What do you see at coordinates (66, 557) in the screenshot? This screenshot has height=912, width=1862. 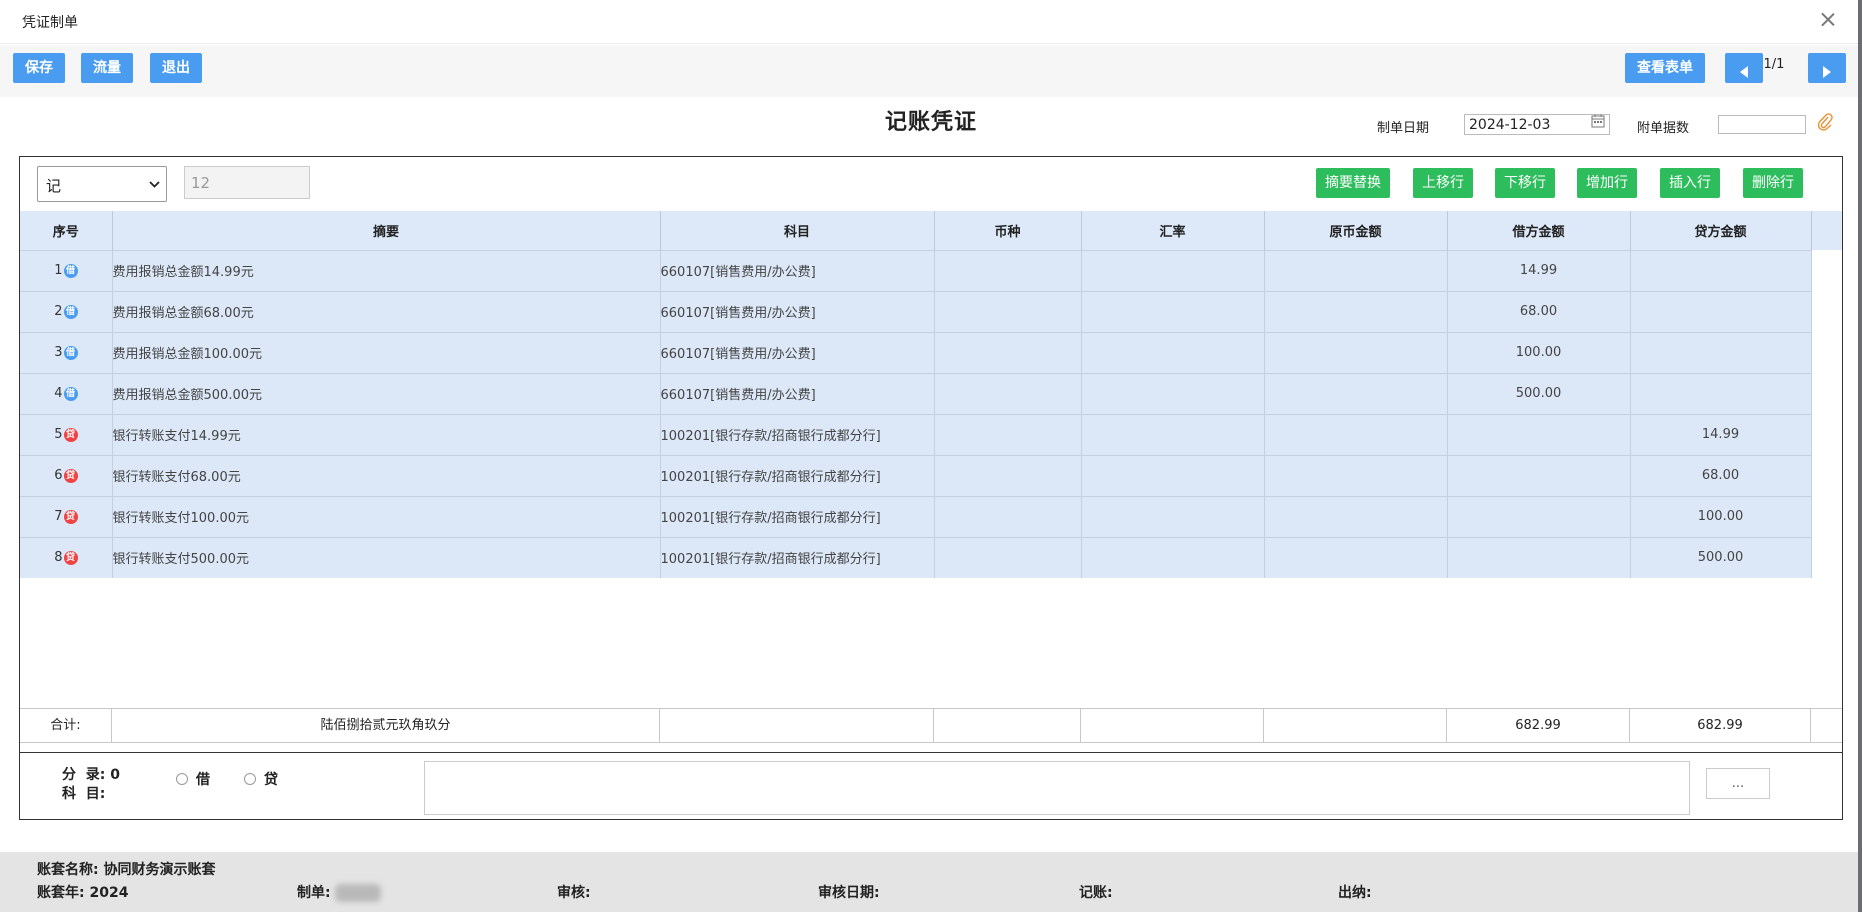 I see `row-seq: 8贷` at bounding box center [66, 557].